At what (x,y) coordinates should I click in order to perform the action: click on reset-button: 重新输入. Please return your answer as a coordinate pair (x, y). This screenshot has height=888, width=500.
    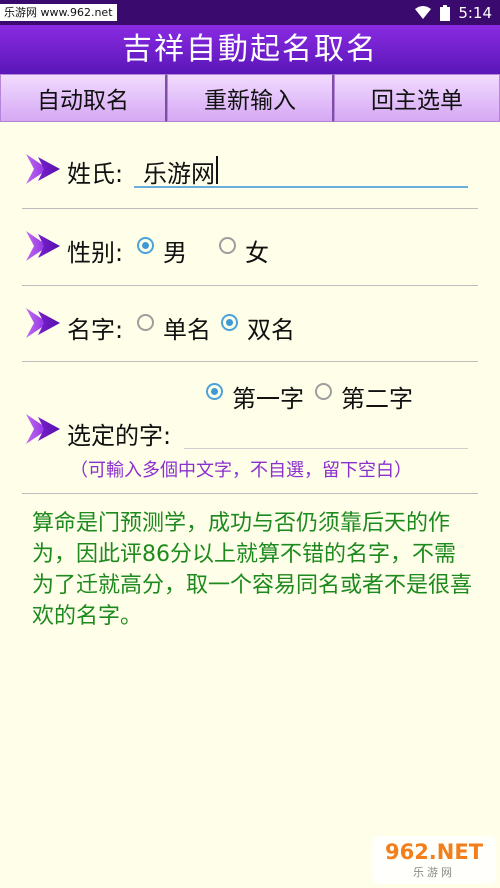
    Looking at the image, I should click on (250, 98).